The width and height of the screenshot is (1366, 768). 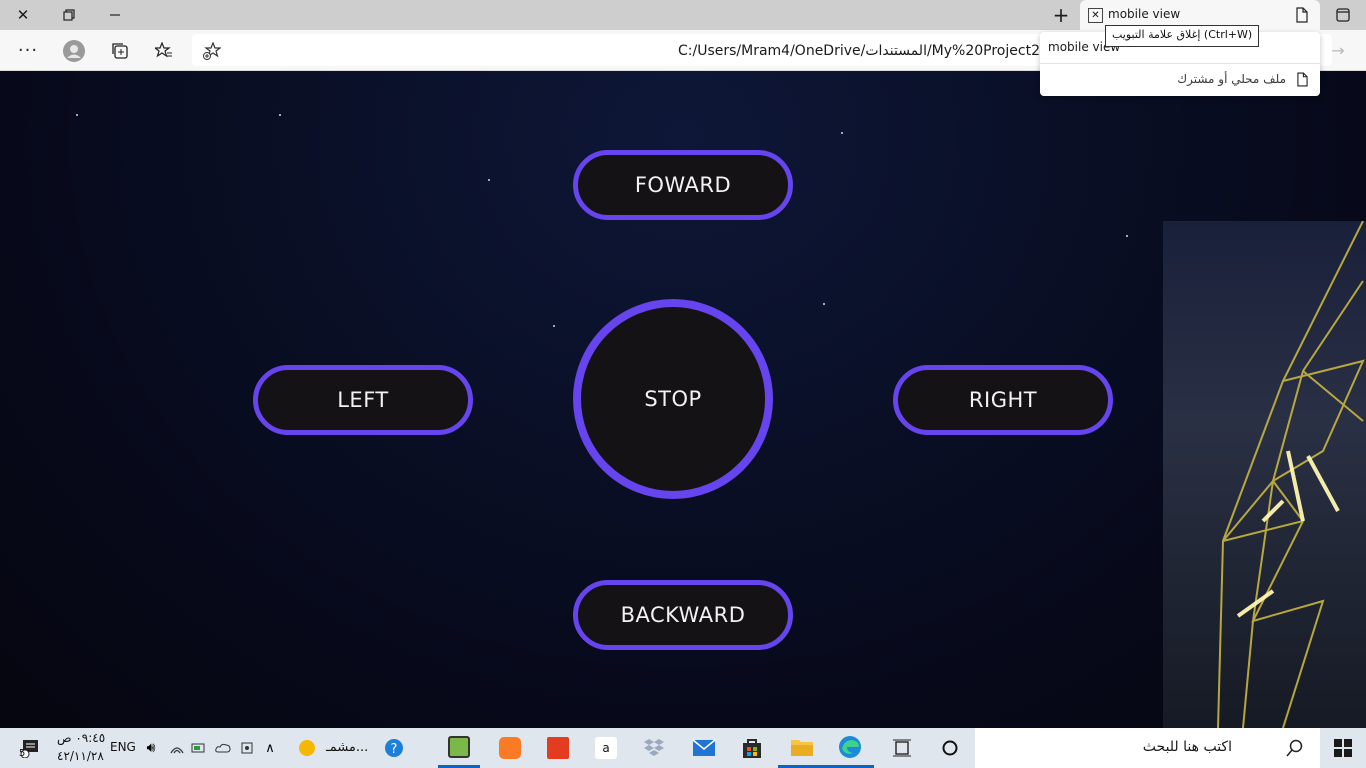 I want to click on backward-button: BACKWARD, so click(x=683, y=615).